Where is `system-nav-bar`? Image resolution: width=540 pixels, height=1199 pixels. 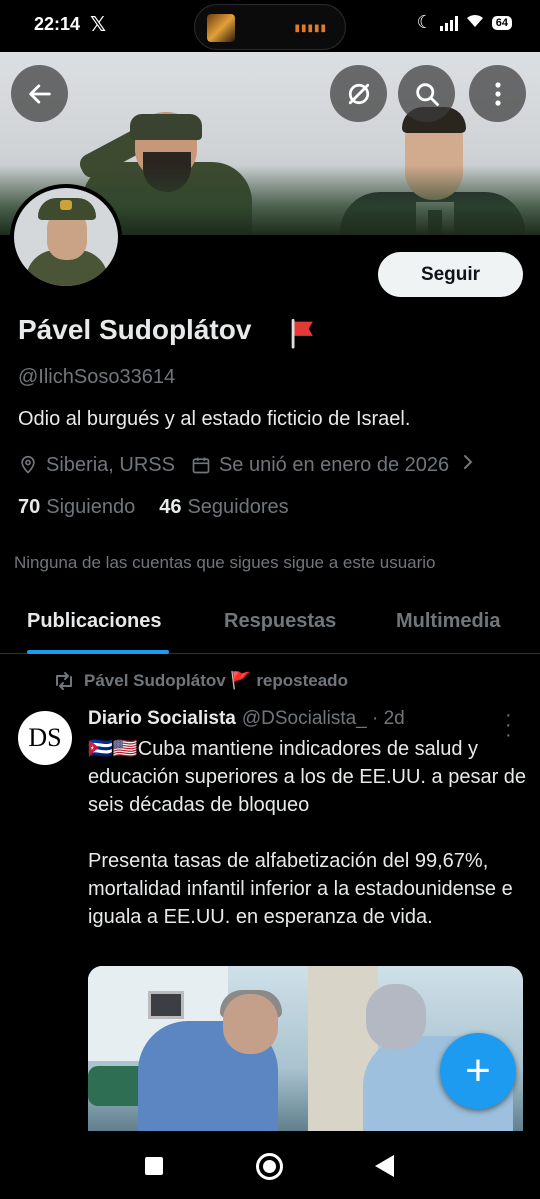
system-nav-bar is located at coordinates (270, 1165).